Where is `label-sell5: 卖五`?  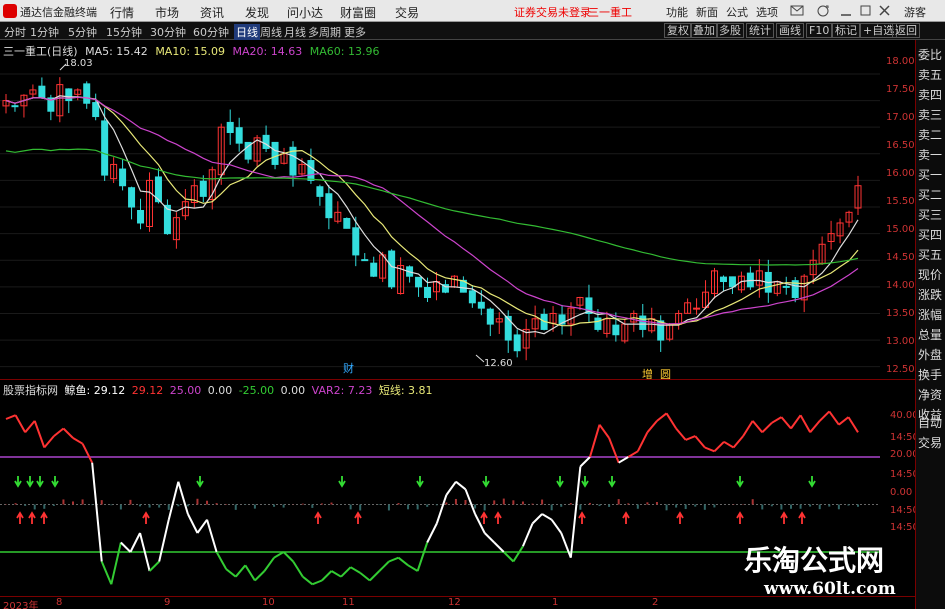
label-sell5: 卖五 is located at coordinates (930, 74).